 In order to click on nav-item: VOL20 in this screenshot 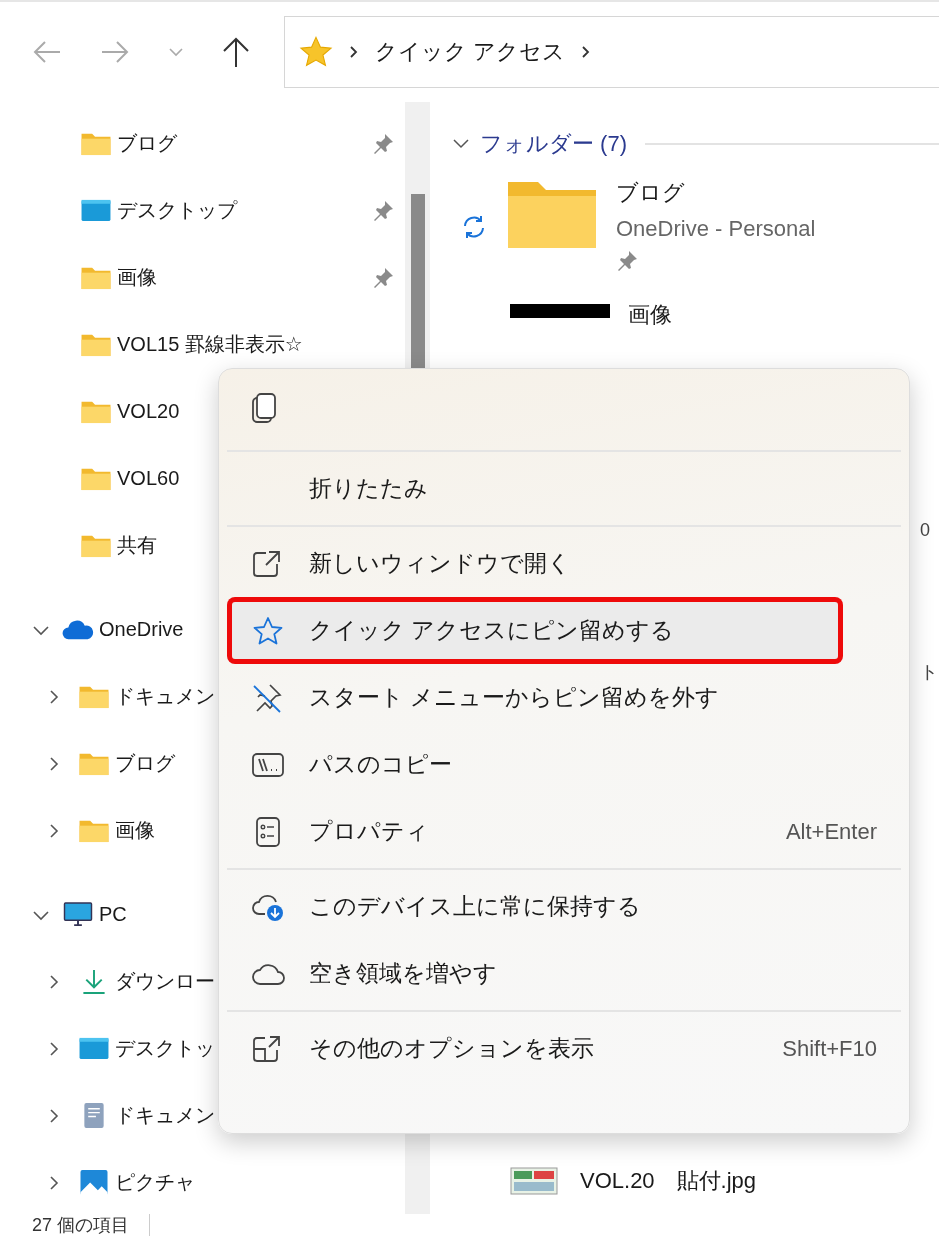, I will do `click(202, 411)`.